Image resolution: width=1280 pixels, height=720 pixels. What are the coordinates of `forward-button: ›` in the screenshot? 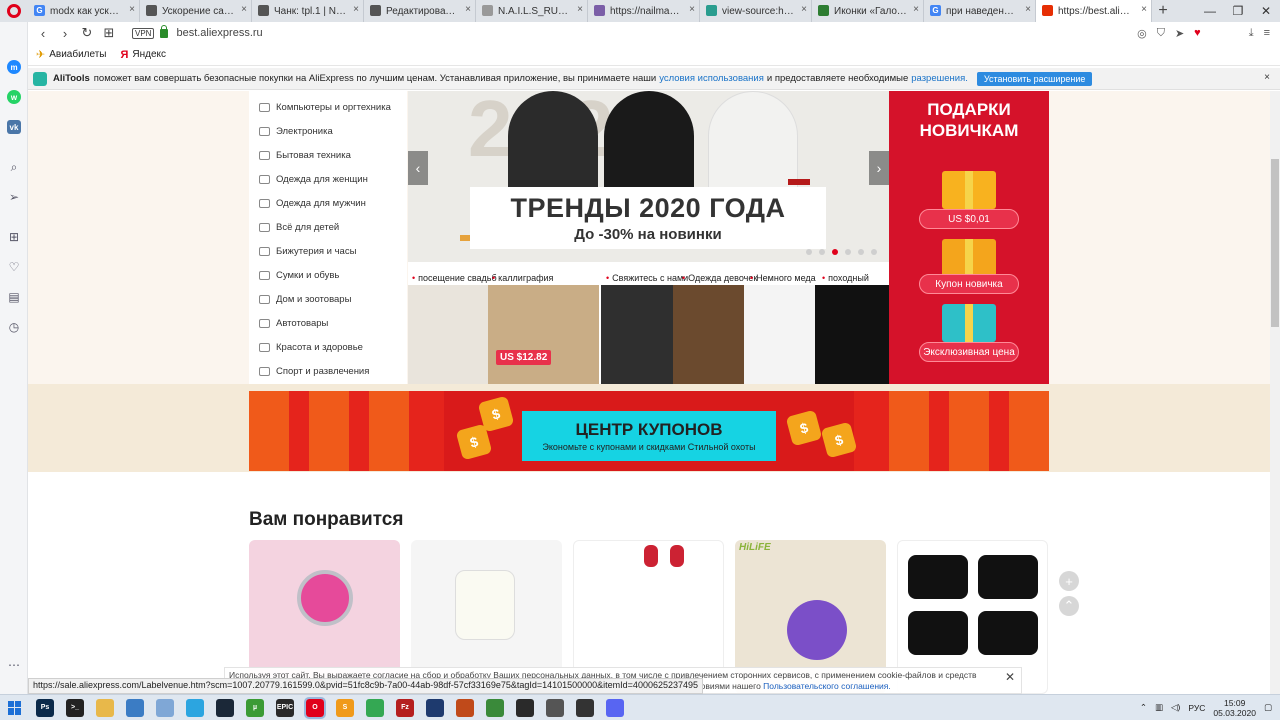 It's located at (65, 33).